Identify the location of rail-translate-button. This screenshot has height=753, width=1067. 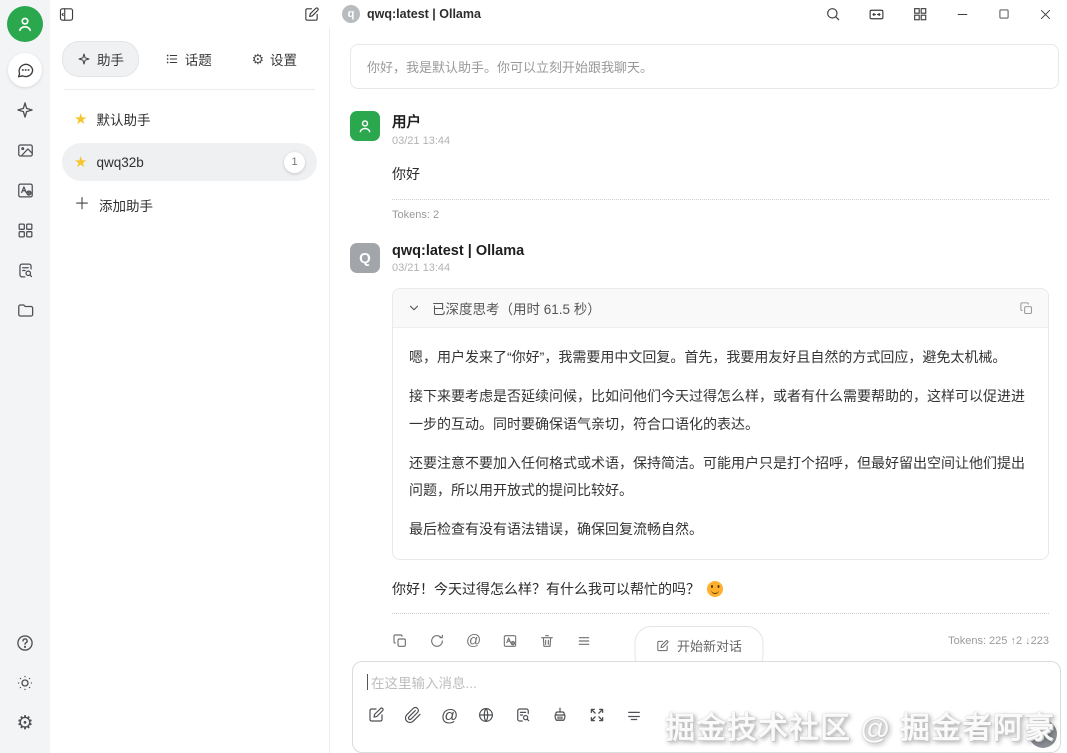
(25, 190).